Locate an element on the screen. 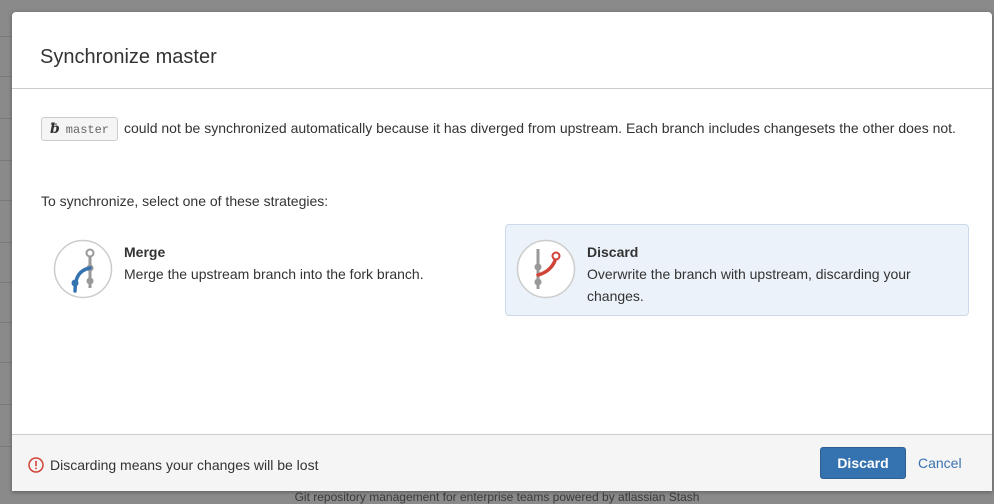  page-backdrop is located at coordinates (6, 250).